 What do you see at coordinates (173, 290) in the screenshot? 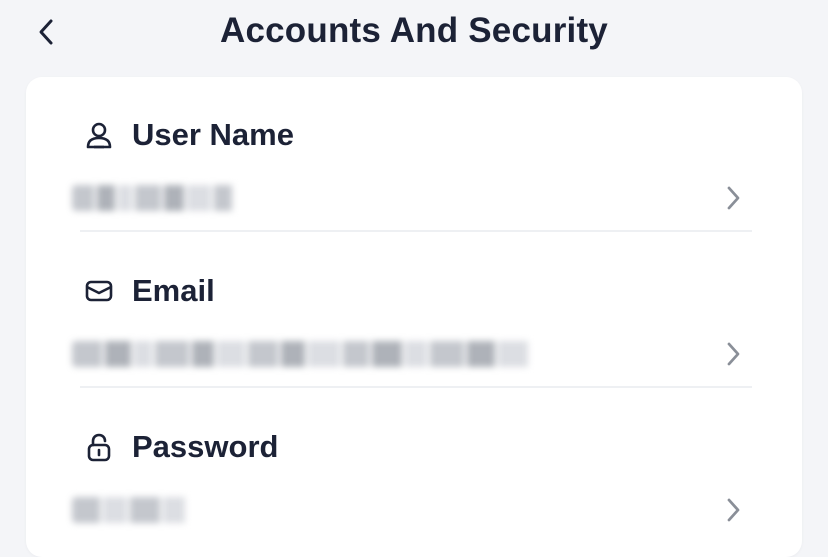
I see `row-title-email: Email` at bounding box center [173, 290].